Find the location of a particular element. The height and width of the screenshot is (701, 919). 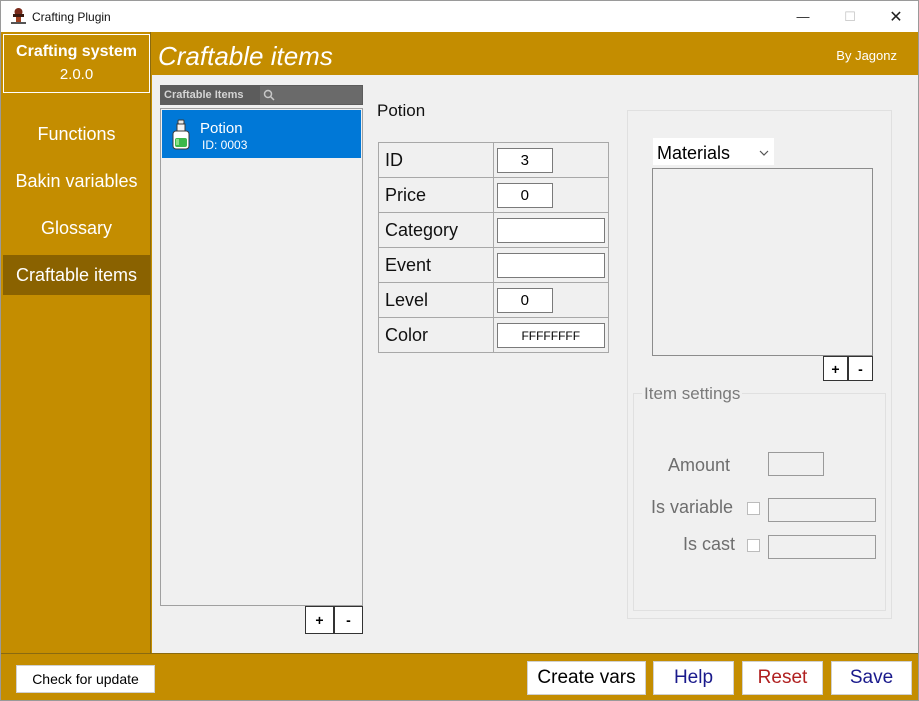

property-row: ID is located at coordinates (494, 160).